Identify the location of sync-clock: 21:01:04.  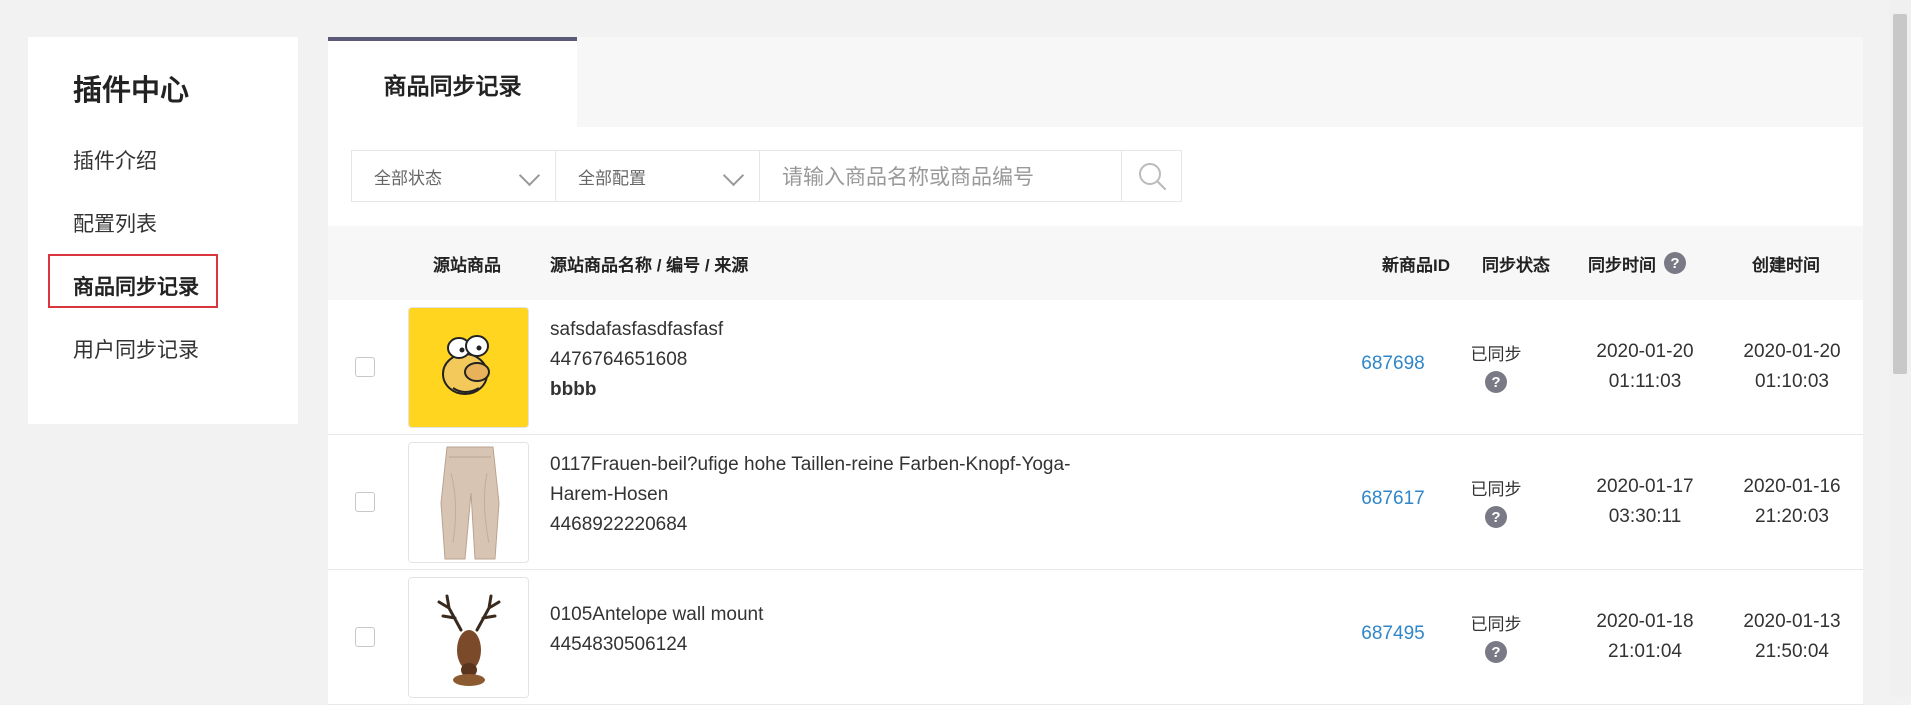
(1645, 651).